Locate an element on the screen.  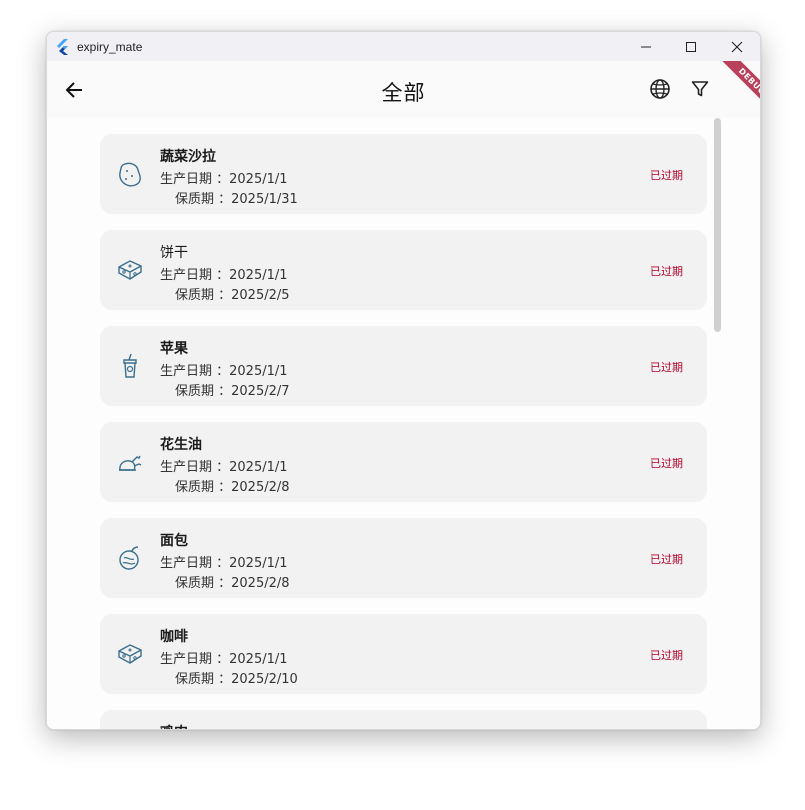
shelf-life-date: 保质期 ：2025/2/7 is located at coordinates (232, 391).